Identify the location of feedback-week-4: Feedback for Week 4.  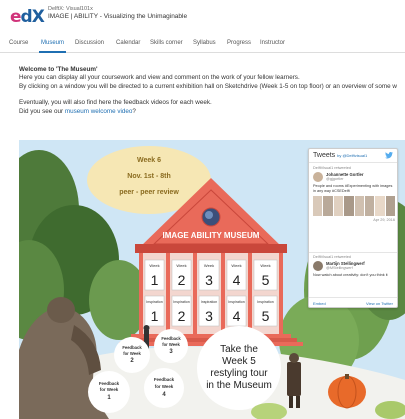
(164, 388).